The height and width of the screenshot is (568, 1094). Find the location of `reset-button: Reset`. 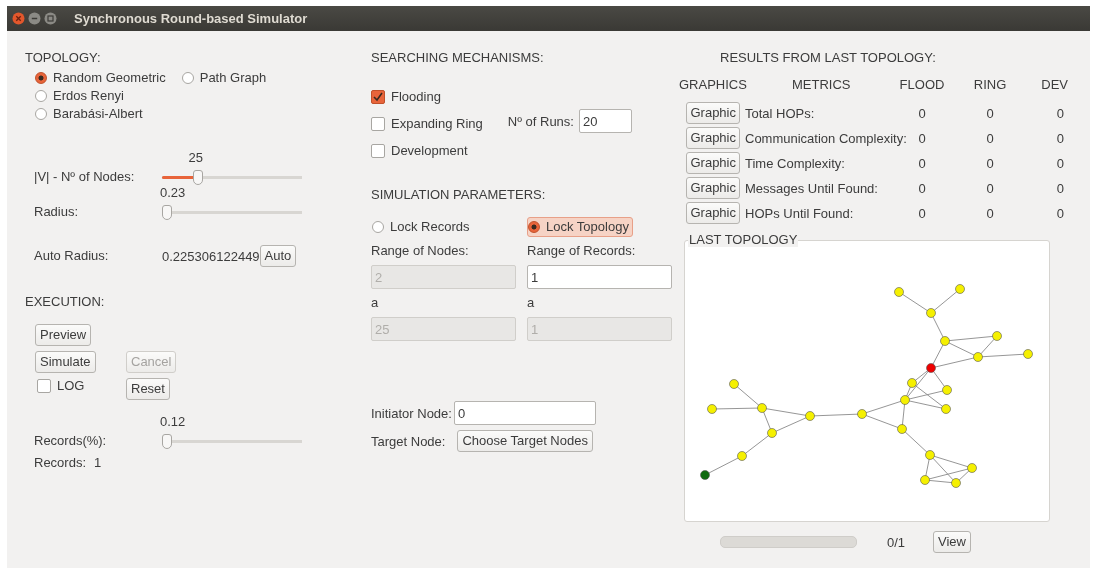

reset-button: Reset is located at coordinates (148, 389).